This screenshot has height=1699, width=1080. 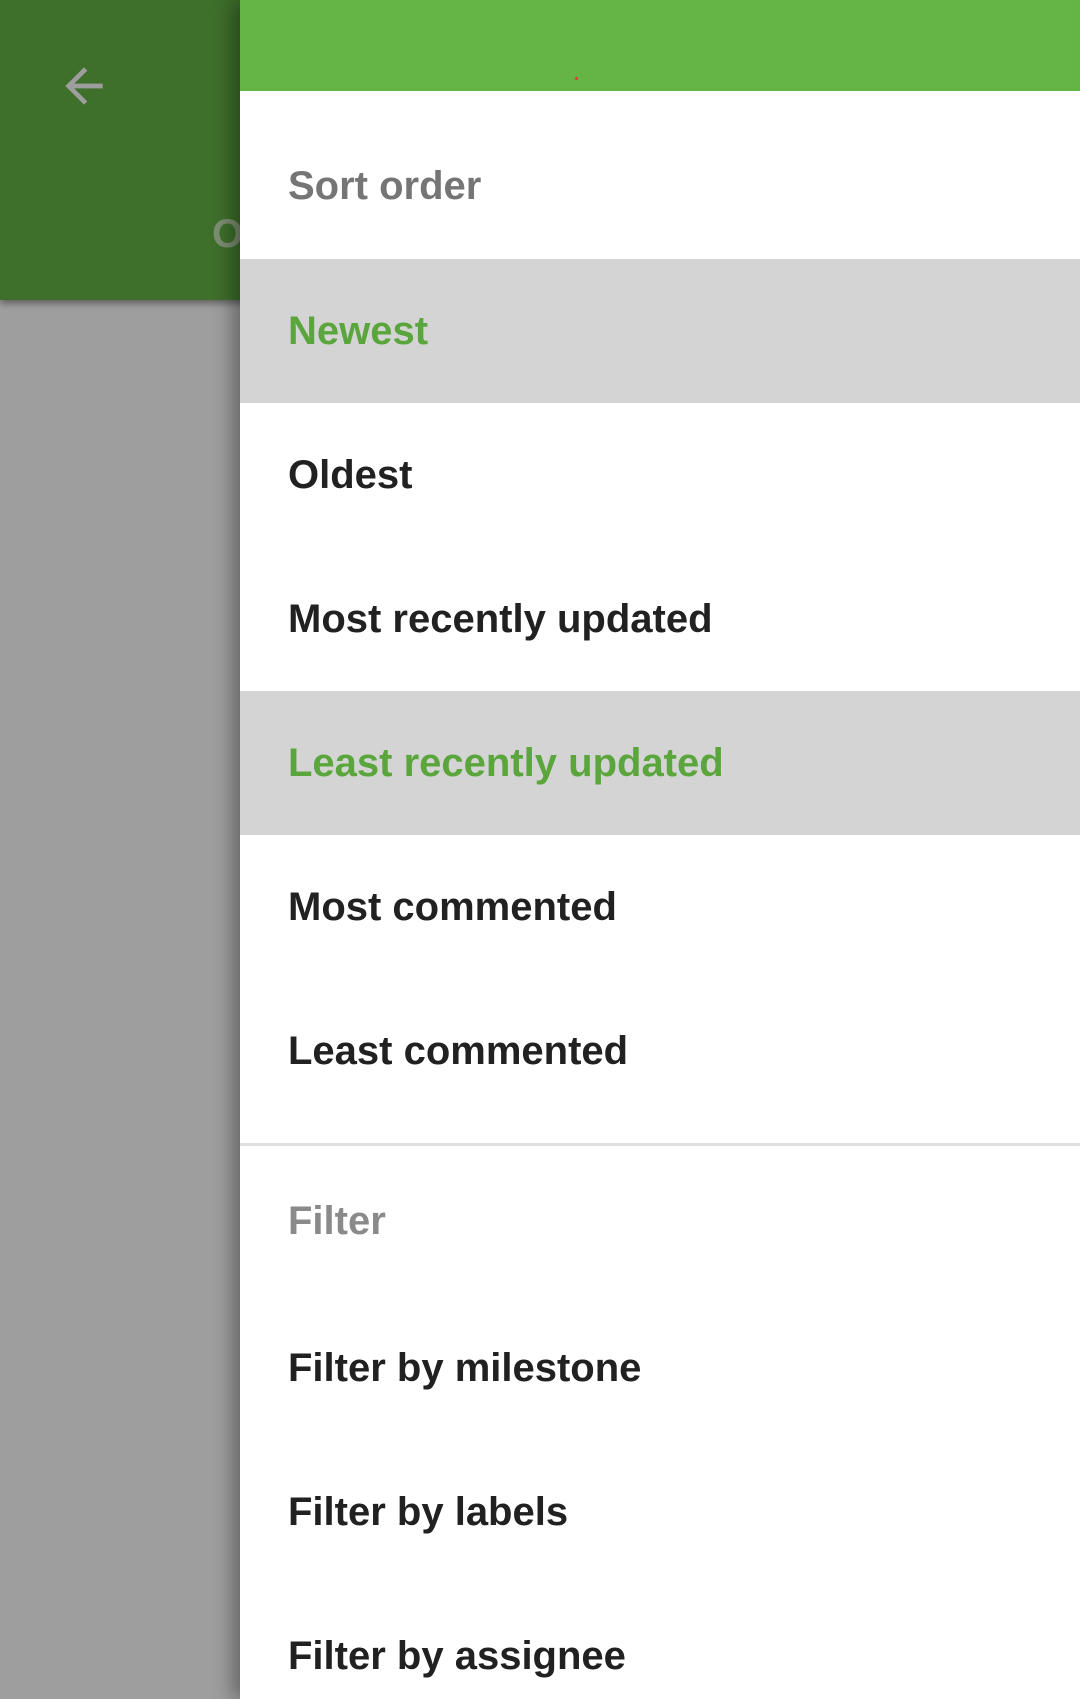 What do you see at coordinates (337, 1220) in the screenshot?
I see `filter-header: Filter` at bounding box center [337, 1220].